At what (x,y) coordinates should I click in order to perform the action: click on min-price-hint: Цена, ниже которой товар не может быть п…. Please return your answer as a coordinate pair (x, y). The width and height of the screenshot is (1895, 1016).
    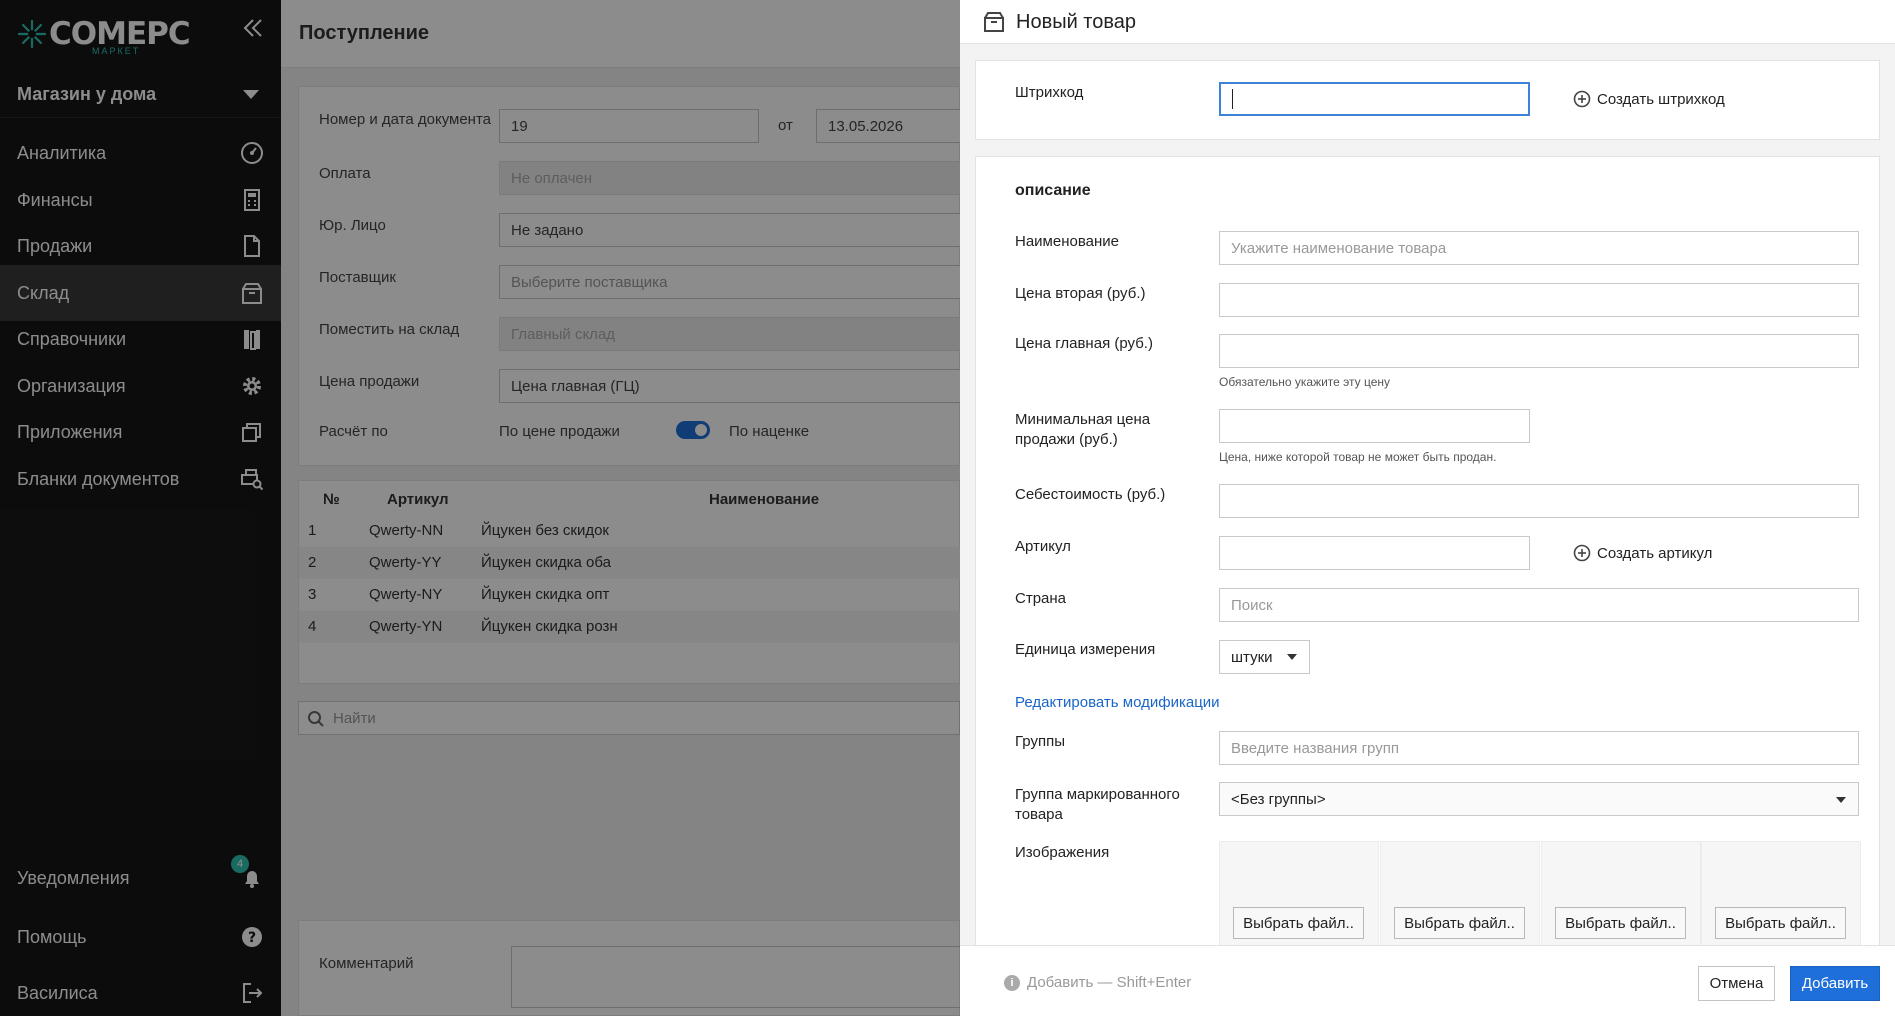
    Looking at the image, I should click on (1358, 457).